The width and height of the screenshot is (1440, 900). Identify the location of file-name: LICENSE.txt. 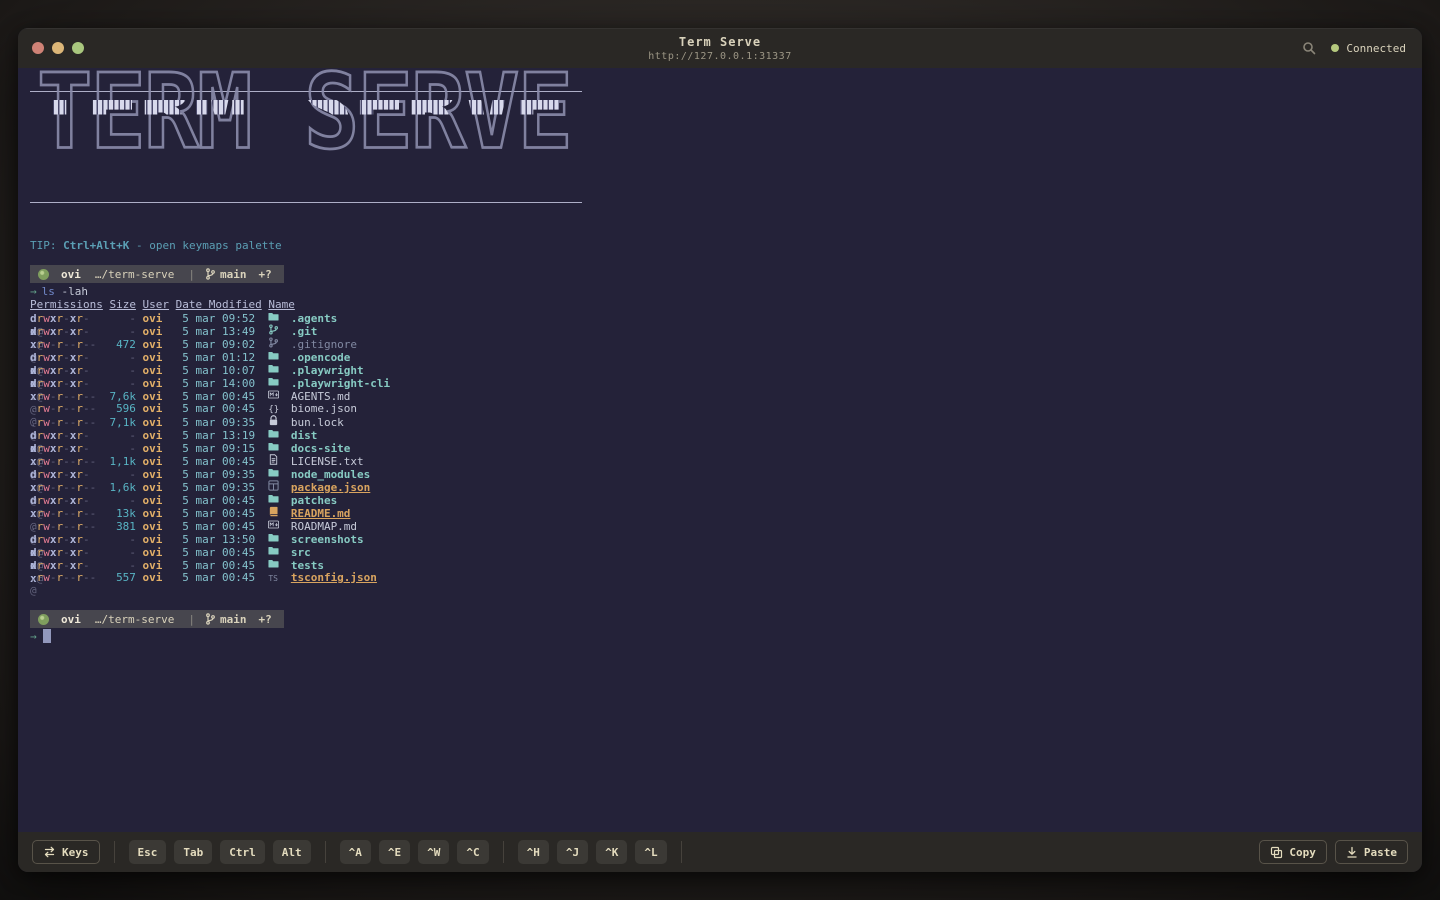
(327, 461).